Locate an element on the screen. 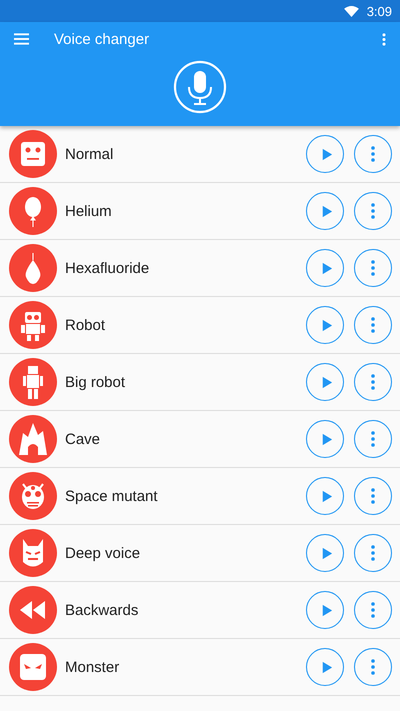 This screenshot has width=400, height=711. mask-icon is located at coordinates (33, 553).